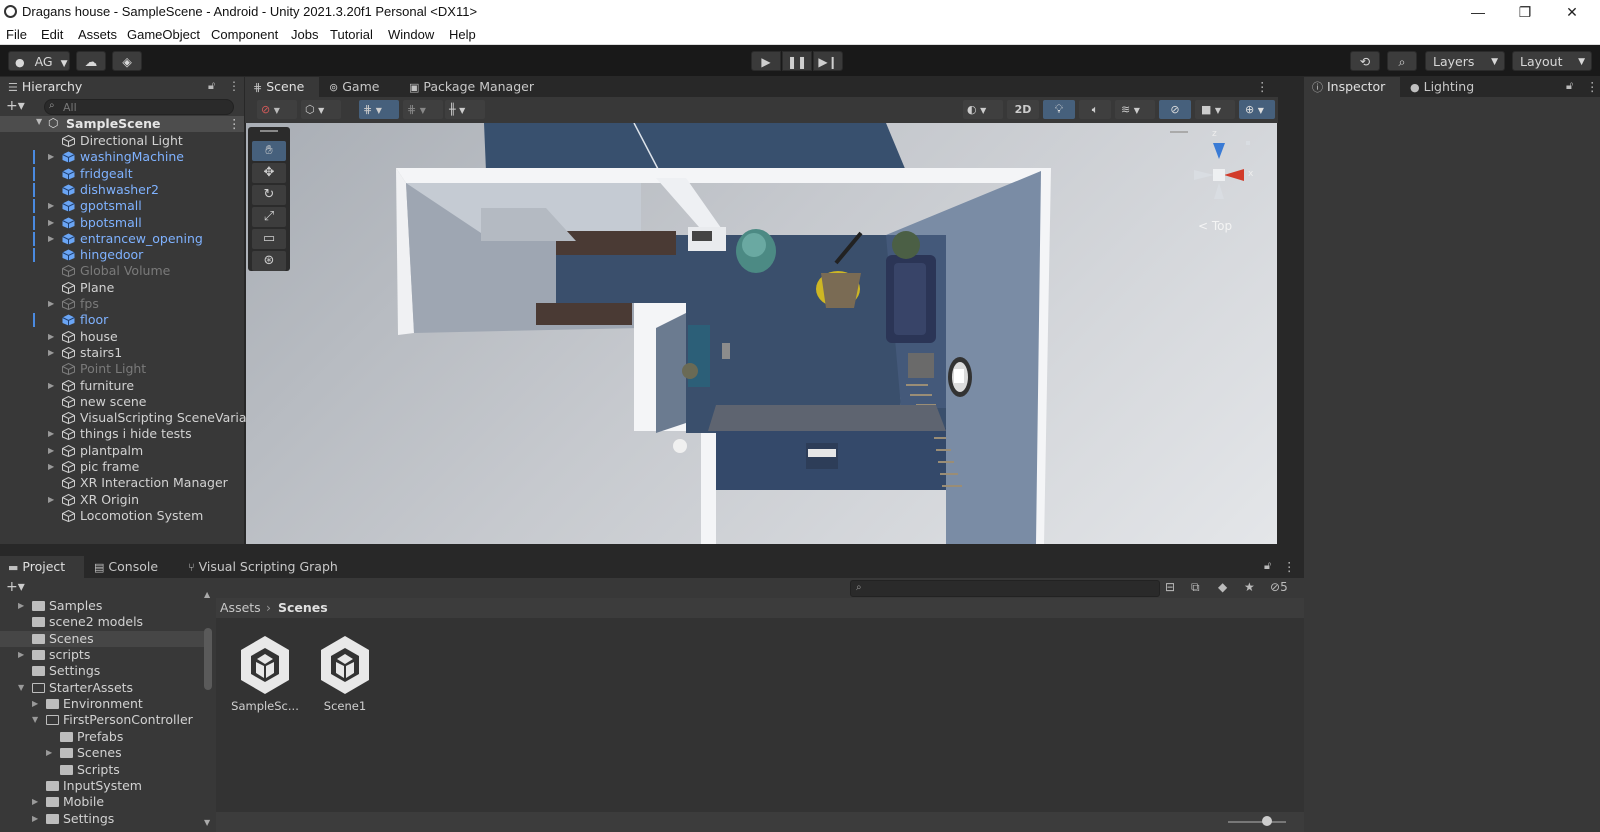 The width and height of the screenshot is (1600, 832). Describe the element at coordinates (379, 109) in the screenshot. I see `grid-snap-button: ⋕ ▼` at that location.